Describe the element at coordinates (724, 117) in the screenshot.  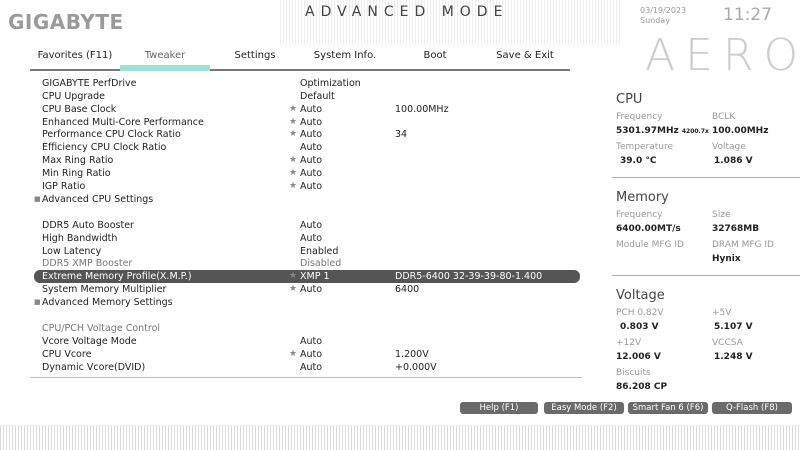
I see `bclk-label: BCLK` at that location.